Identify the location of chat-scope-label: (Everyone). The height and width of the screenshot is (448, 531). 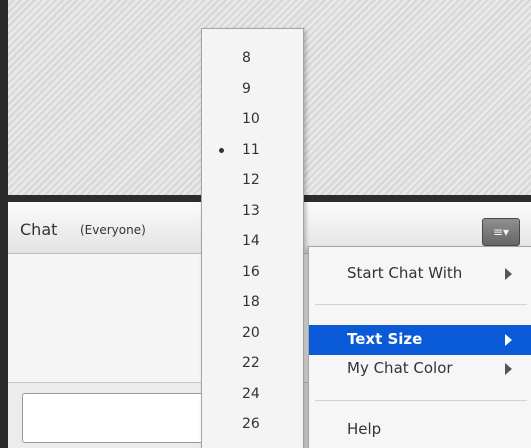
(113, 230).